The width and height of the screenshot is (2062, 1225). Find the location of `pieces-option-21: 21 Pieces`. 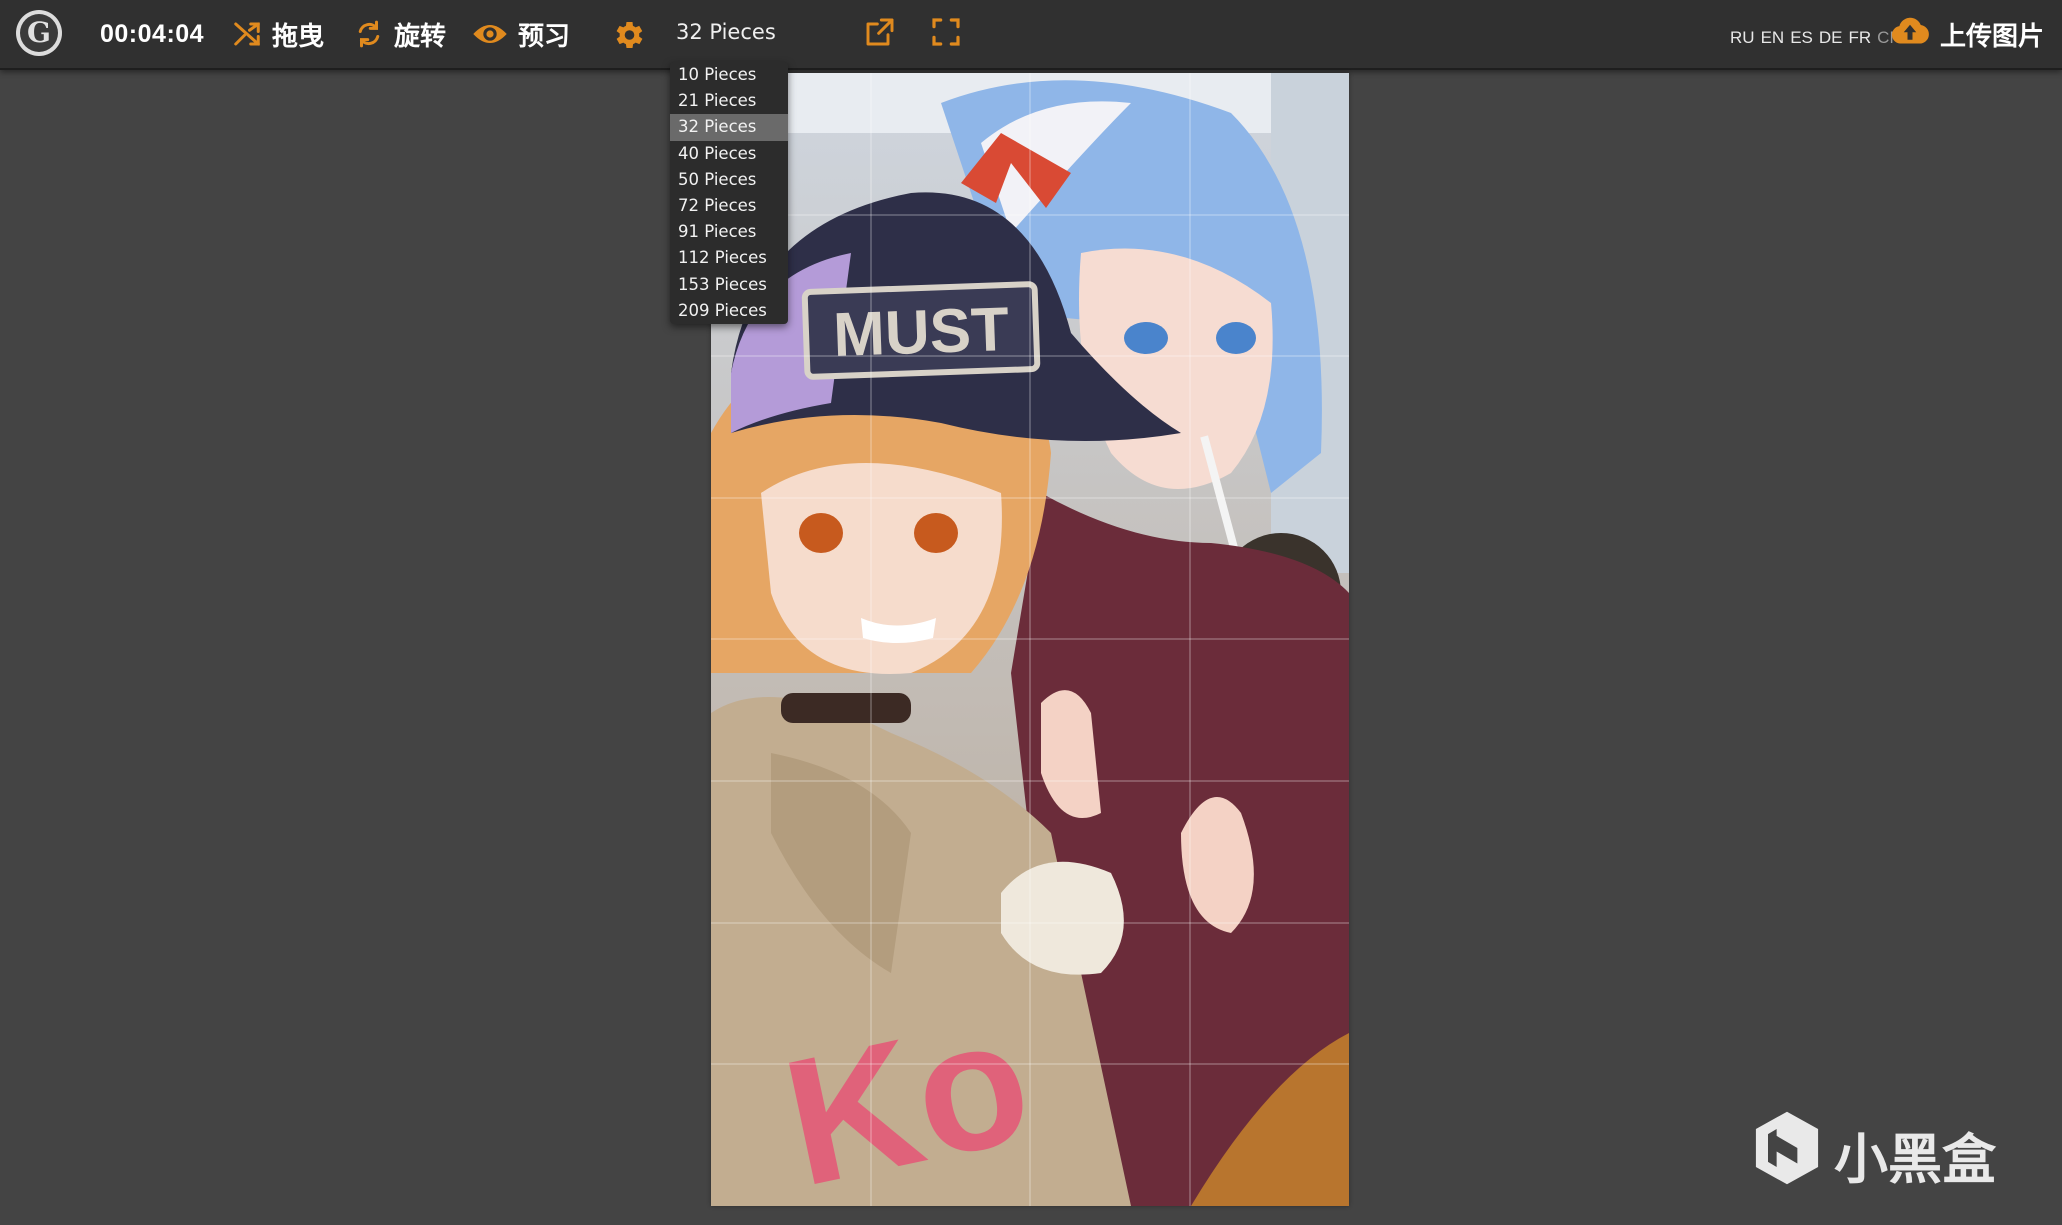

pieces-option-21: 21 Pieces is located at coordinates (729, 101).